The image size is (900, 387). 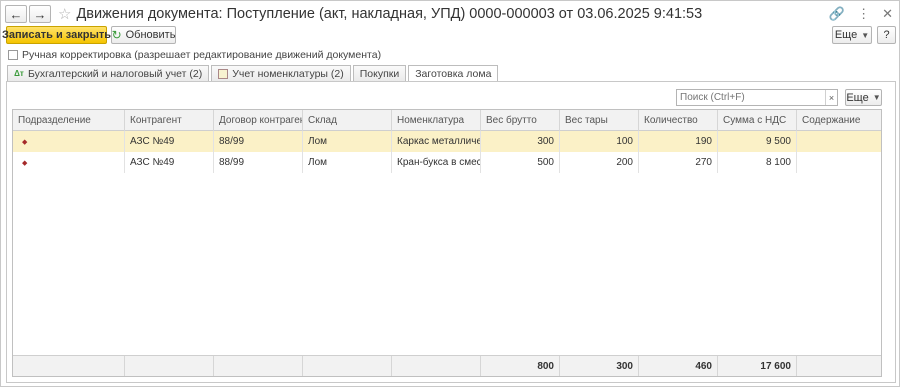 I want to click on forward-button: →, so click(x=40, y=14).